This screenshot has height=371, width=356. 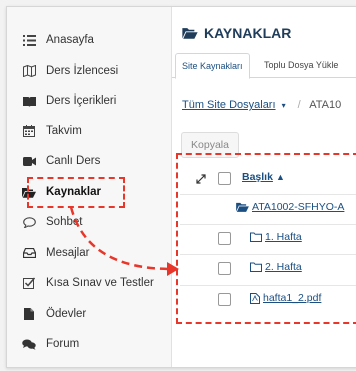 I want to click on calendar-icon, so click(x=29, y=131).